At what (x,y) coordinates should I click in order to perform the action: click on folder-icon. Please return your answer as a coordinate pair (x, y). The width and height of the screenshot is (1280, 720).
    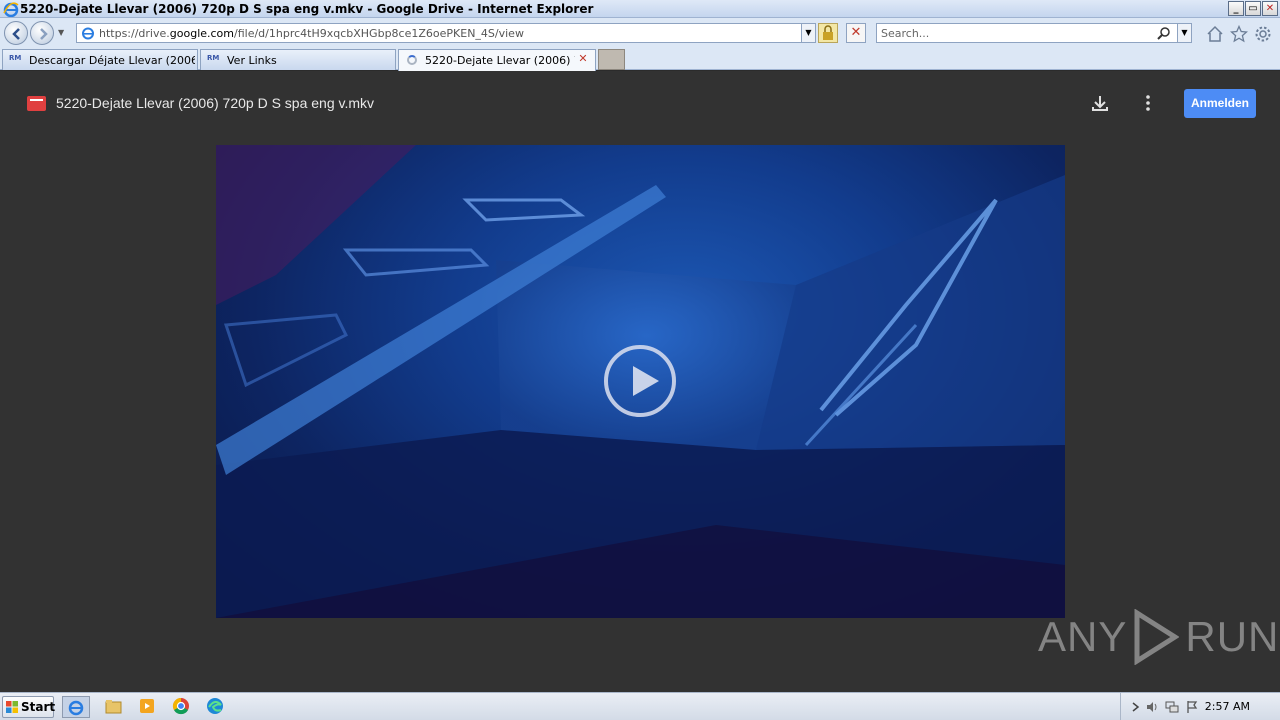
    Looking at the image, I should click on (113, 707).